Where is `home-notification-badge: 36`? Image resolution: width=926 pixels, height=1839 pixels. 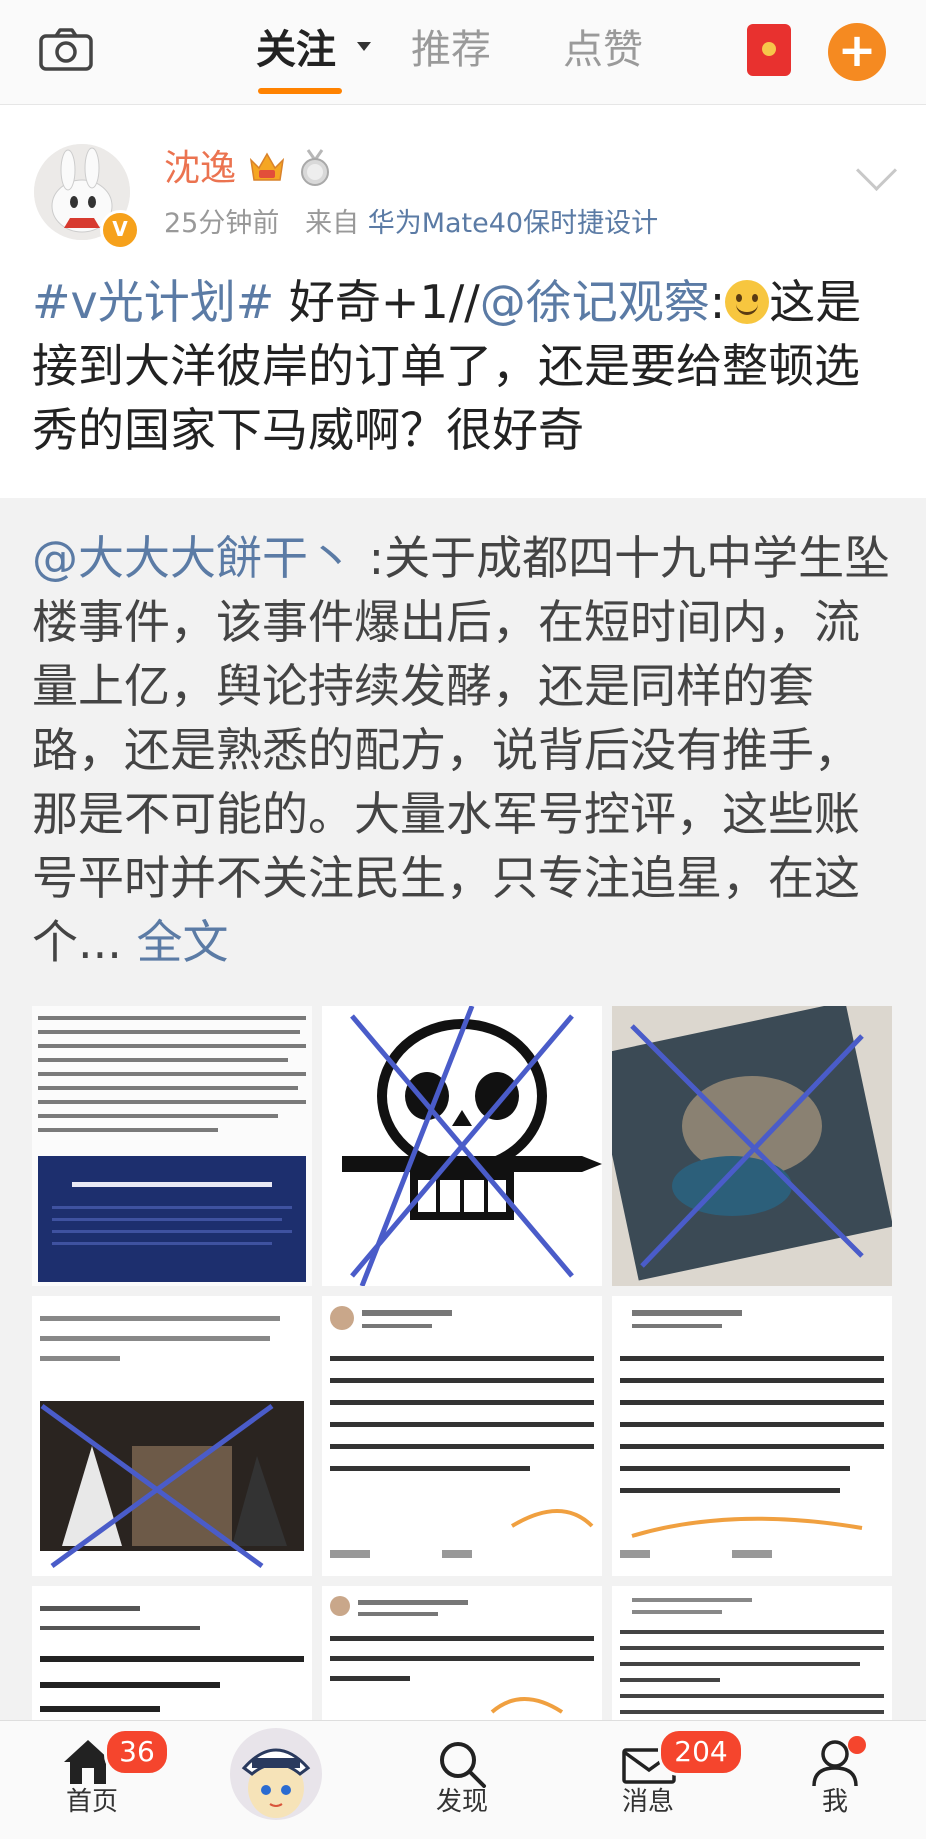
home-notification-badge: 36 is located at coordinates (137, 1752).